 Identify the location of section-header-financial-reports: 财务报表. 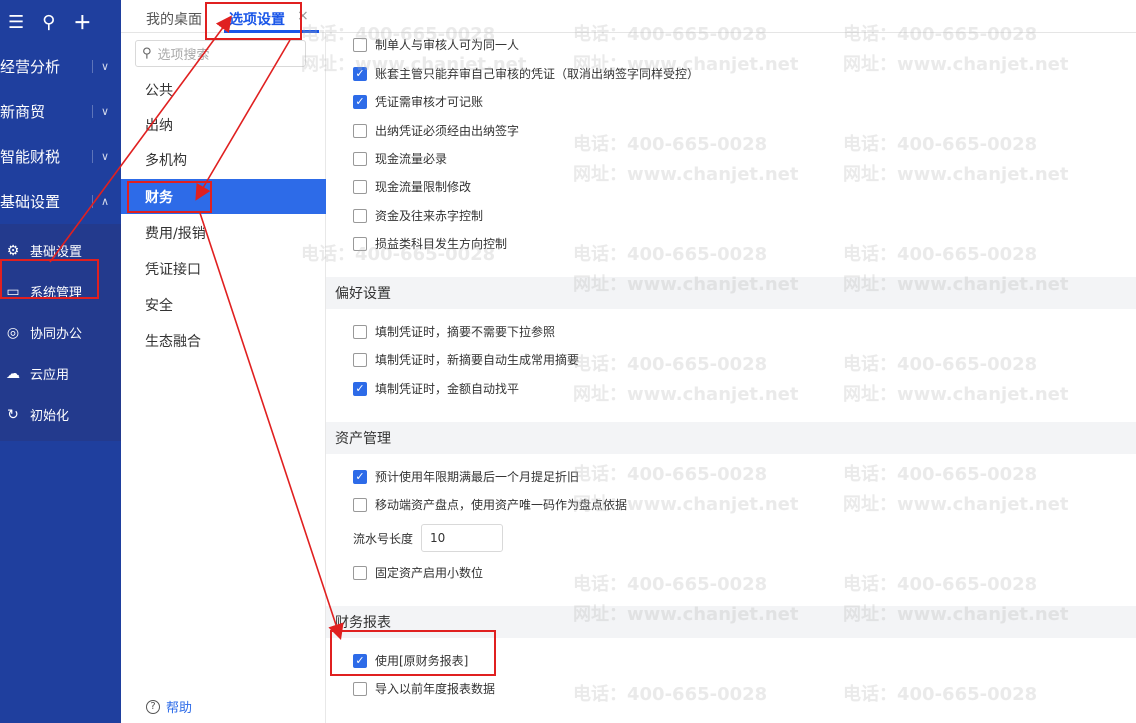
(731, 622).